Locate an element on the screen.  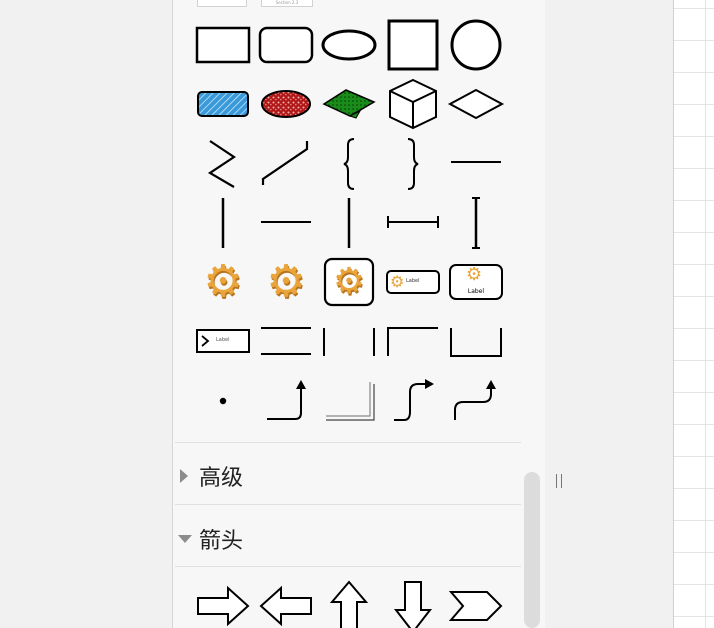
ellipse-icon is located at coordinates (349, 45).